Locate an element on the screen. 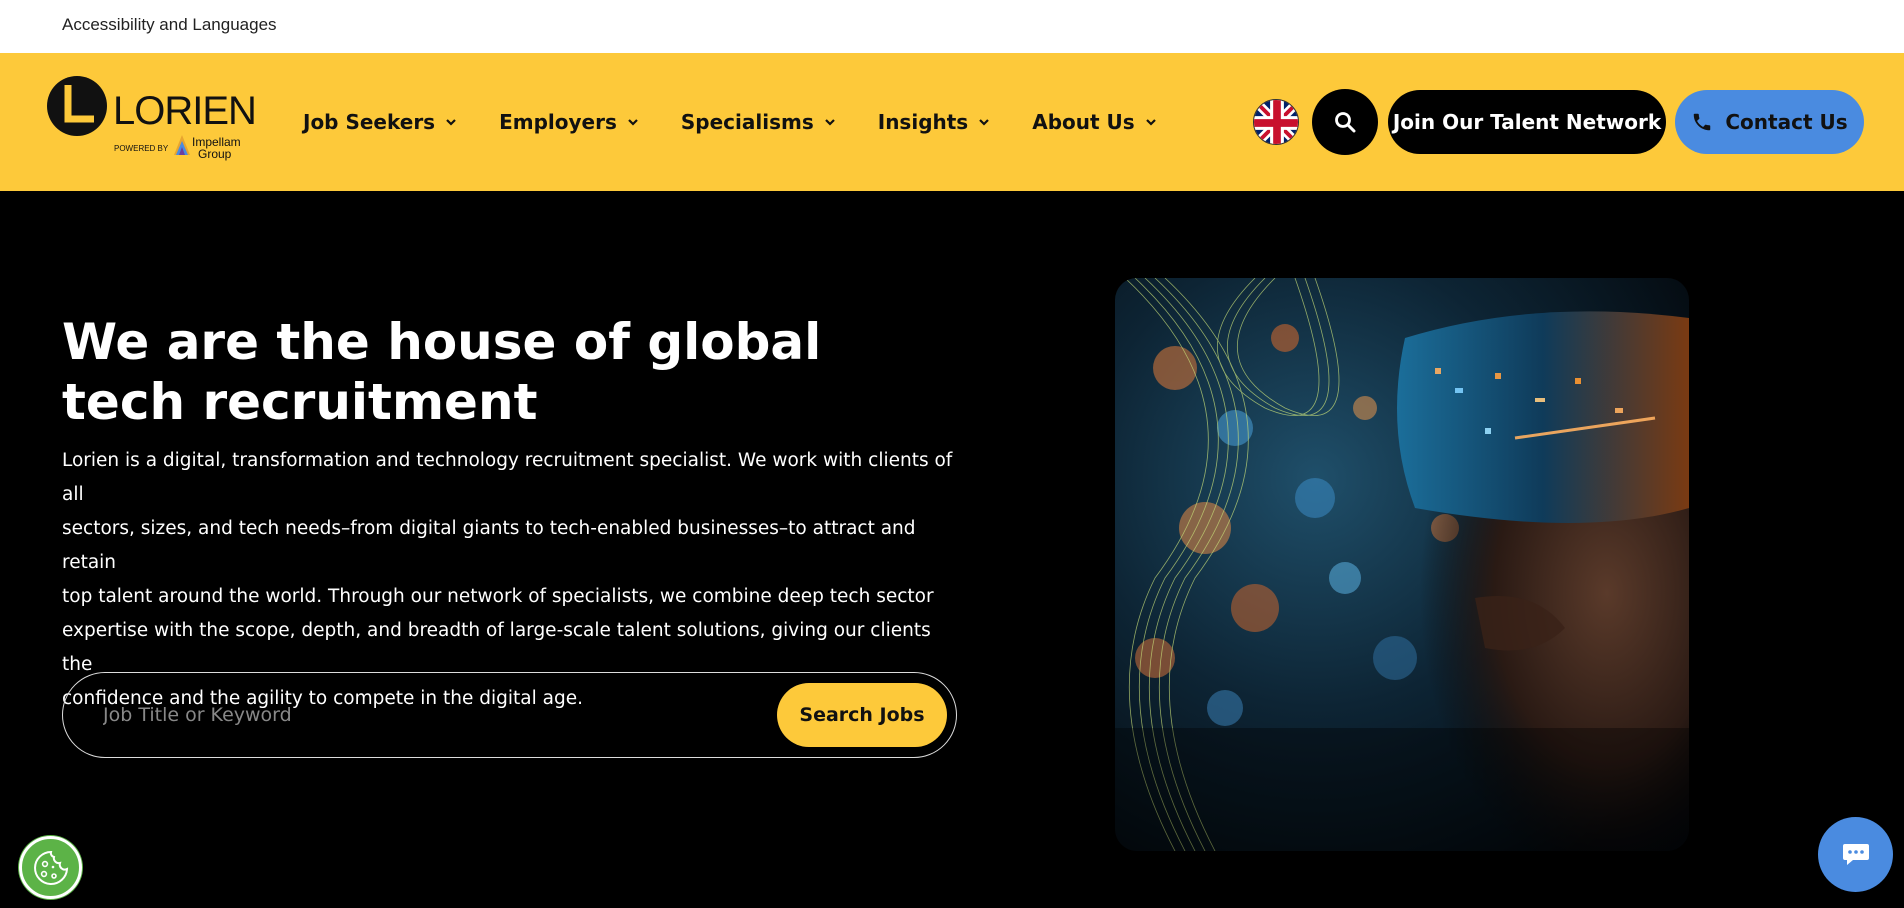  nav-item-specialisms: Specialisms is located at coordinates (759, 122).